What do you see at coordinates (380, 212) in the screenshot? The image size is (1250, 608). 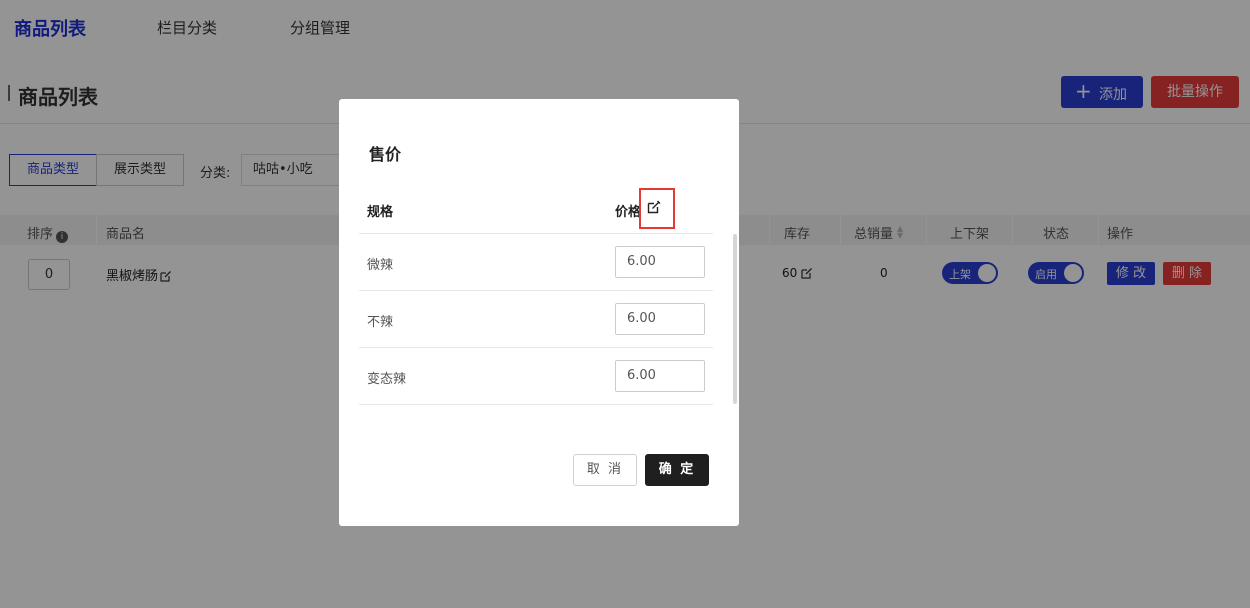 I see `header-spec: 规格` at bounding box center [380, 212].